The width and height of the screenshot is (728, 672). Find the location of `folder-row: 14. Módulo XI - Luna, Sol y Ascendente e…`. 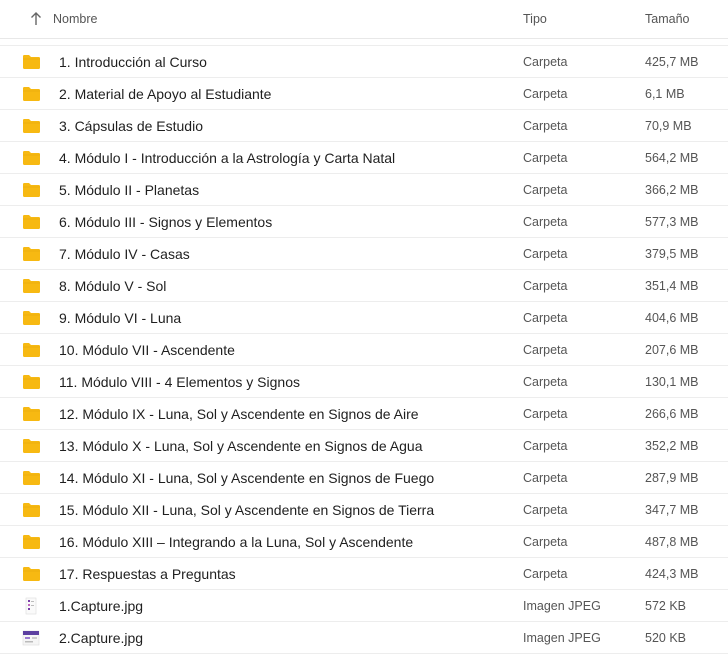

folder-row: 14. Módulo XI - Luna, Sol y Ascendente e… is located at coordinates (364, 478).